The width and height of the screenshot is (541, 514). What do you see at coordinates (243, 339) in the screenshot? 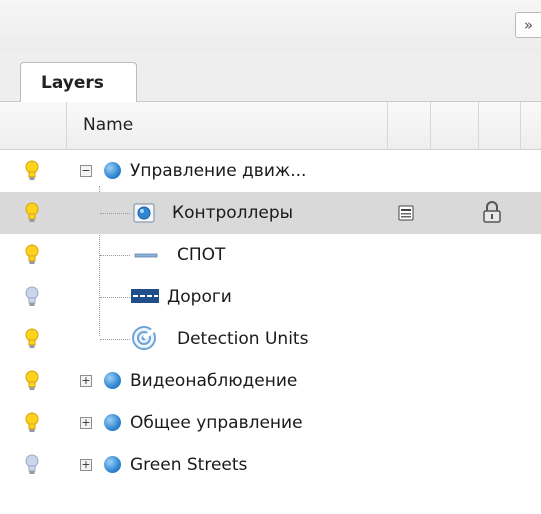
I see `layer-label: Detection Units` at bounding box center [243, 339].